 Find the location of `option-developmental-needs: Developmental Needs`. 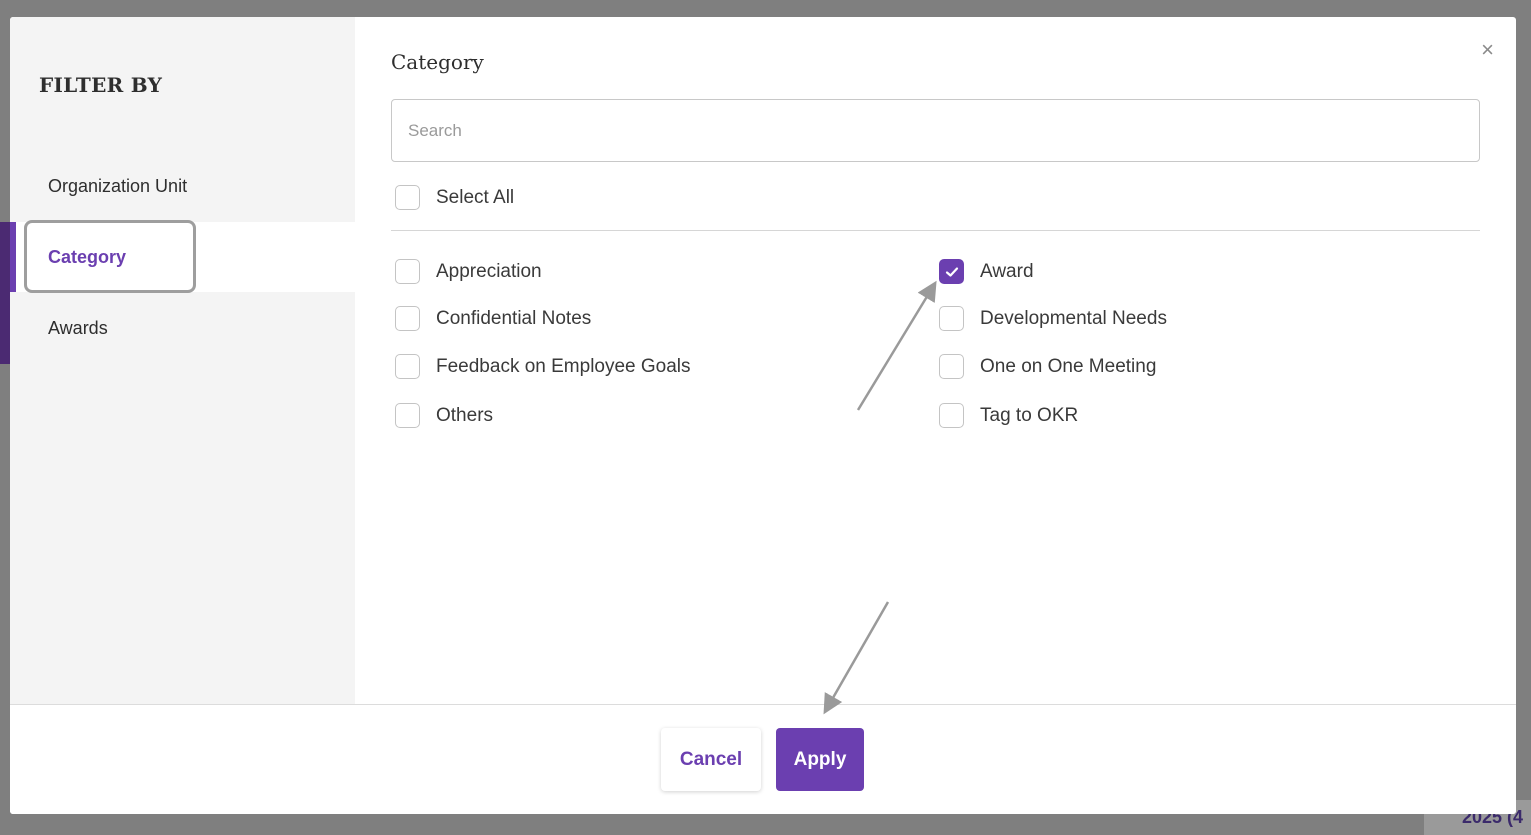

option-developmental-needs: Developmental Needs is located at coordinates (1053, 318).